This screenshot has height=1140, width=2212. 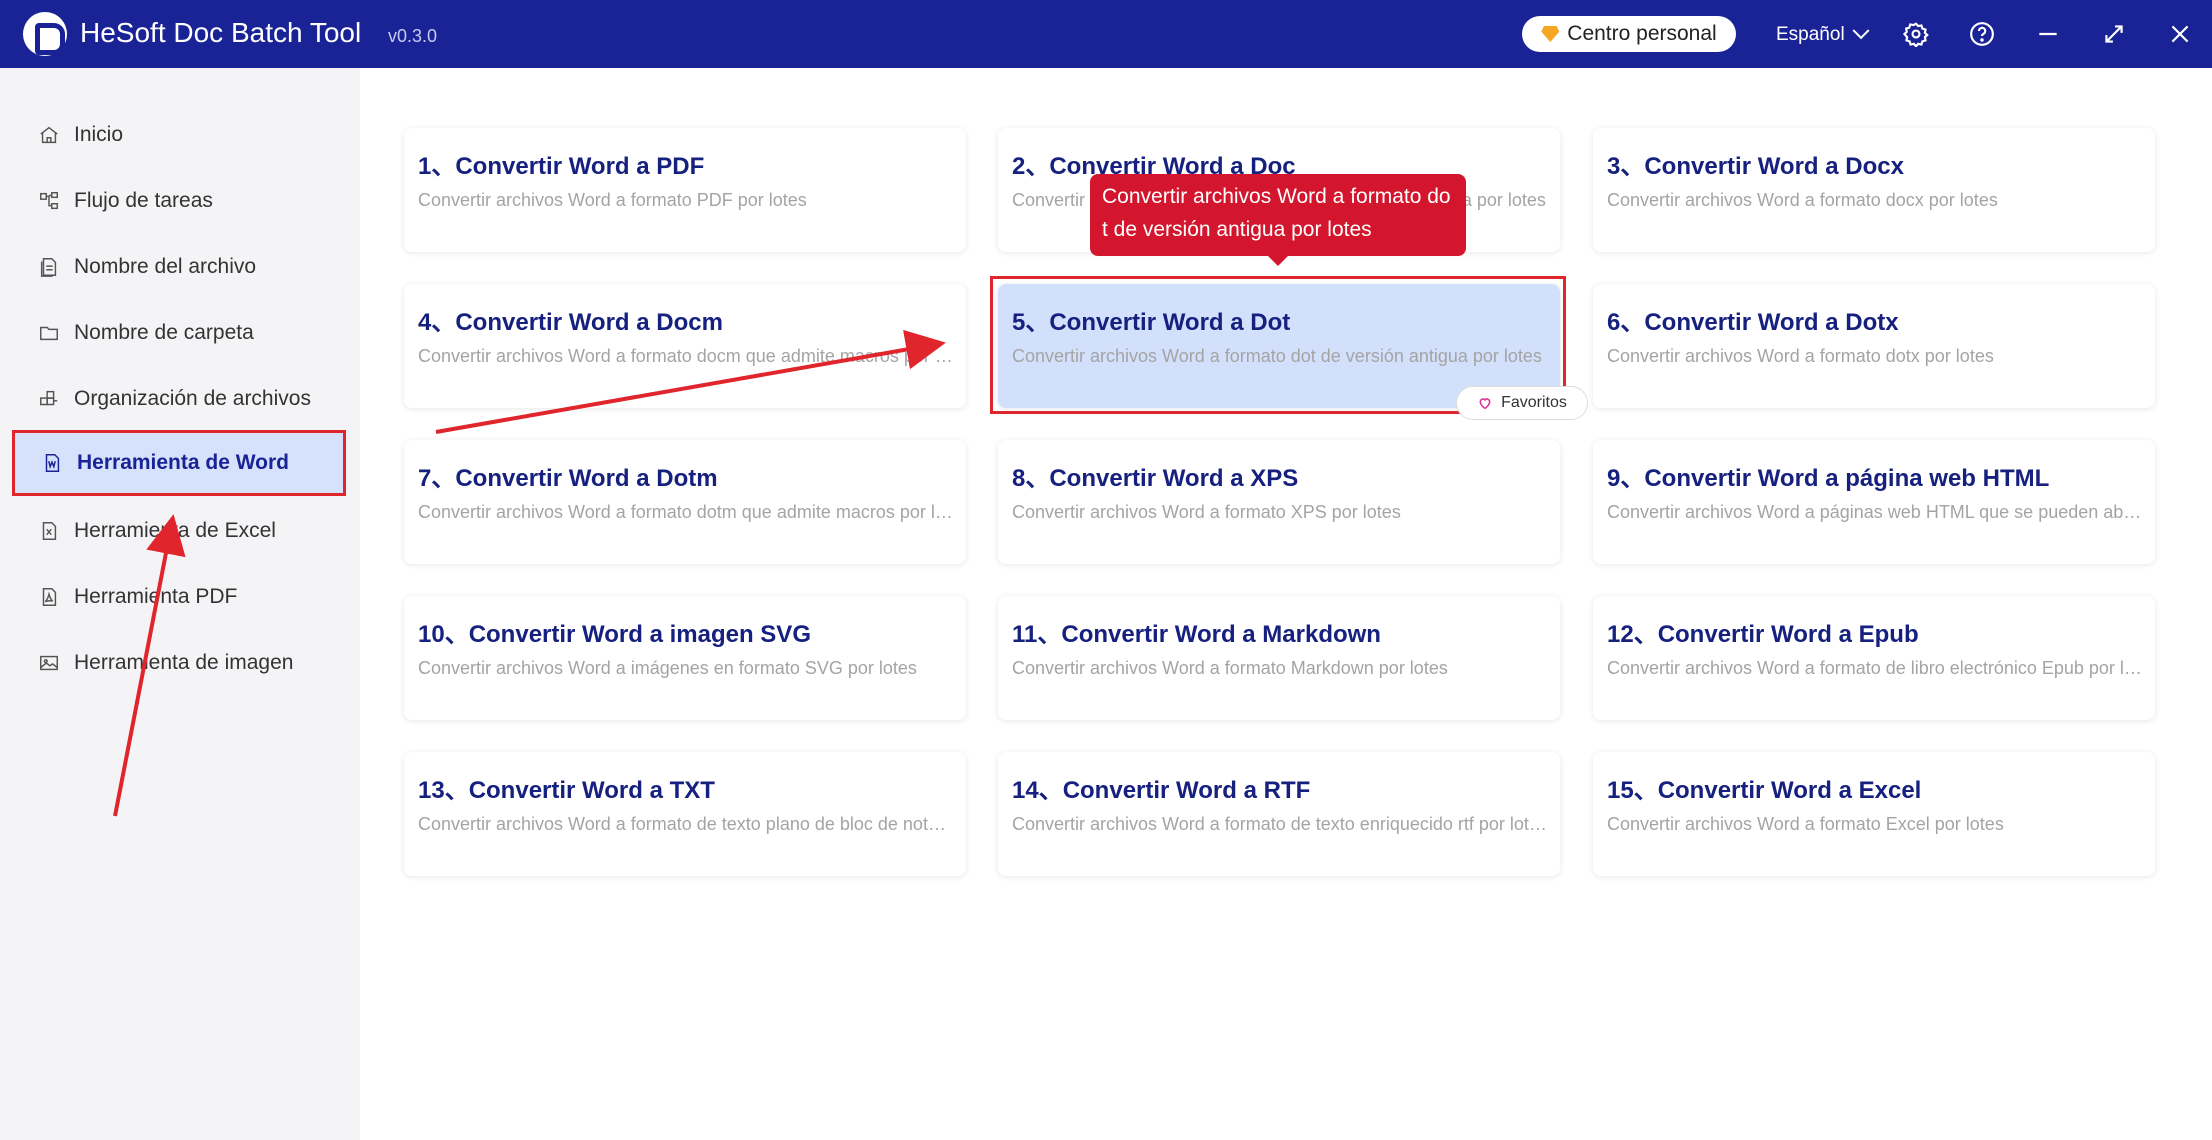 I want to click on personal-center-button: Centro personal, so click(x=1629, y=34).